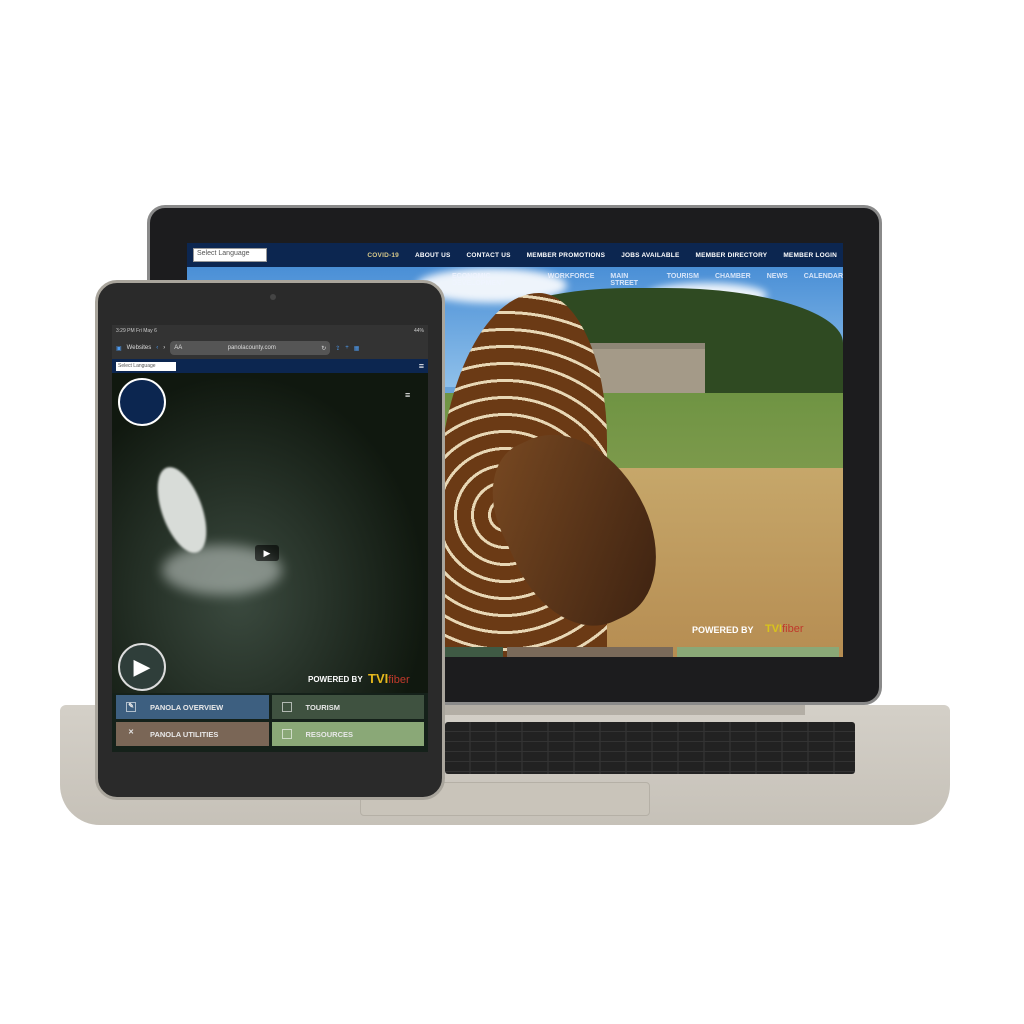 This screenshot has height=1024, width=1024. I want to click on nav-member-directory: MEMBER DIRECTORY, so click(731, 255).